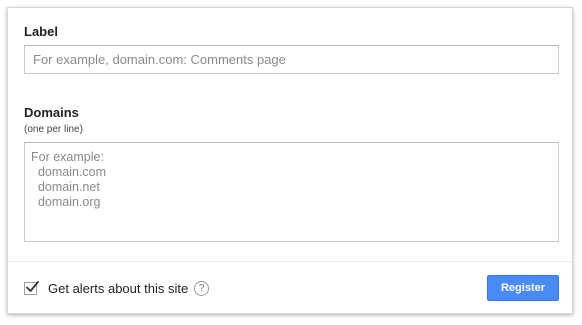  I want to click on label-field-title: Label, so click(41, 31).